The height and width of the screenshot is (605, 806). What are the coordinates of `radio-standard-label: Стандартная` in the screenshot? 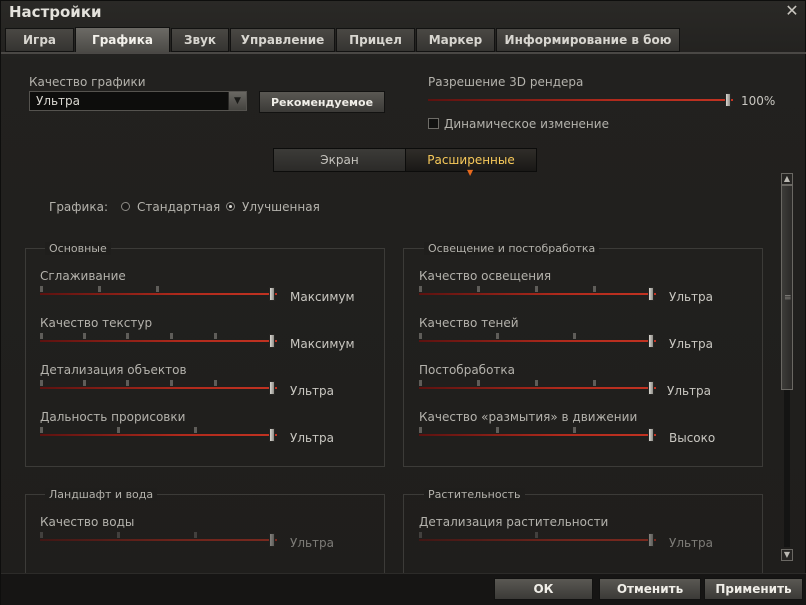 It's located at (178, 207).